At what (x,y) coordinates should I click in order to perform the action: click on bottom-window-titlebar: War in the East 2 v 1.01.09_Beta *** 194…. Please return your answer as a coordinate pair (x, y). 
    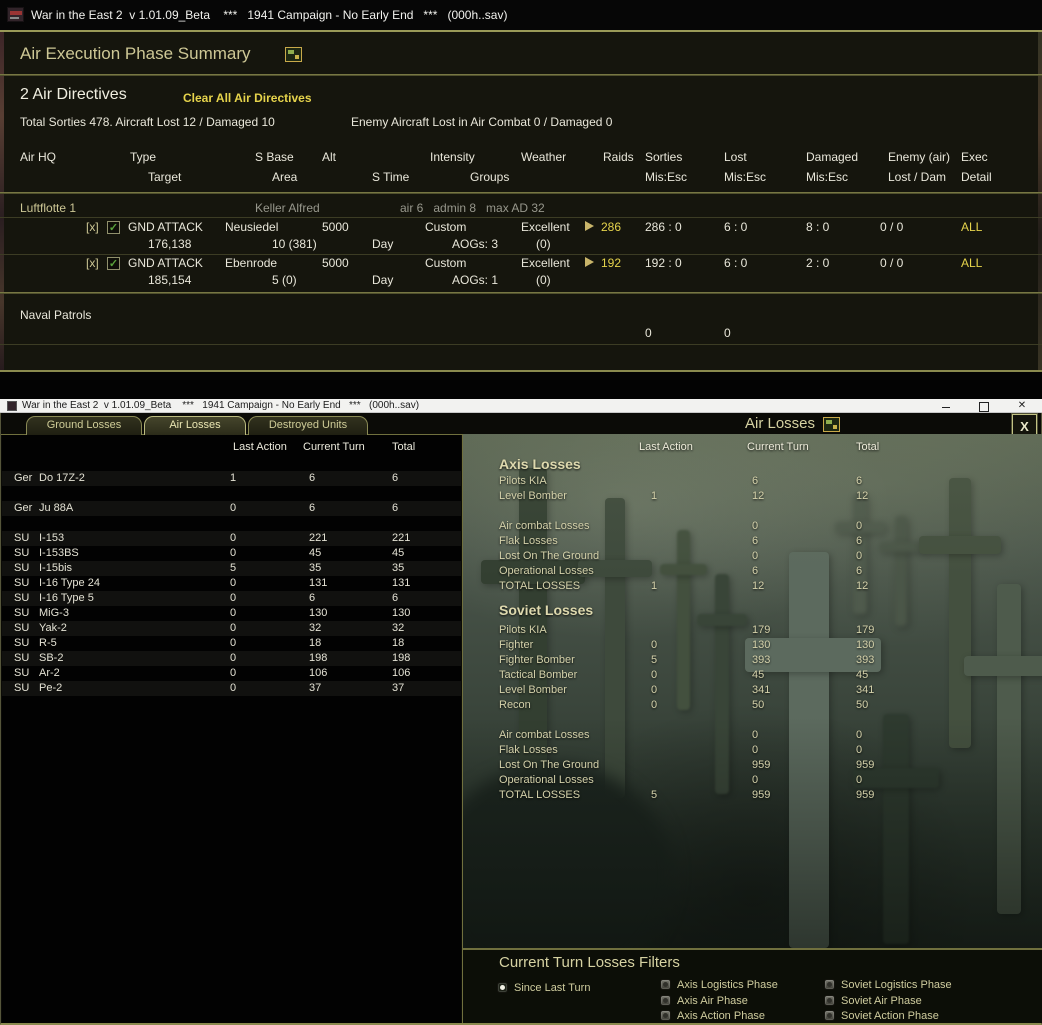
    Looking at the image, I should click on (521, 406).